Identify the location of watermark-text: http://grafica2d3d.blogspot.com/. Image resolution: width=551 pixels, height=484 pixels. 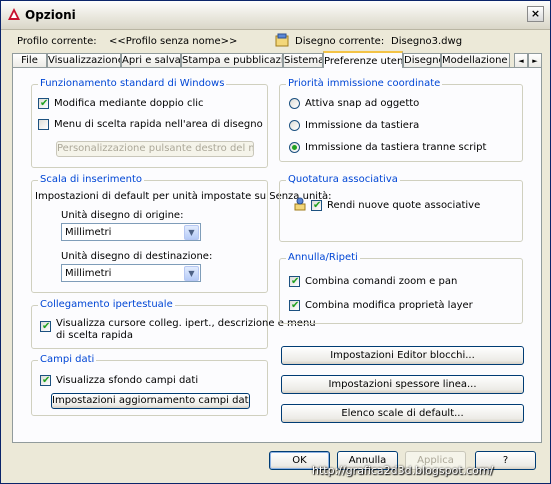
(403, 470).